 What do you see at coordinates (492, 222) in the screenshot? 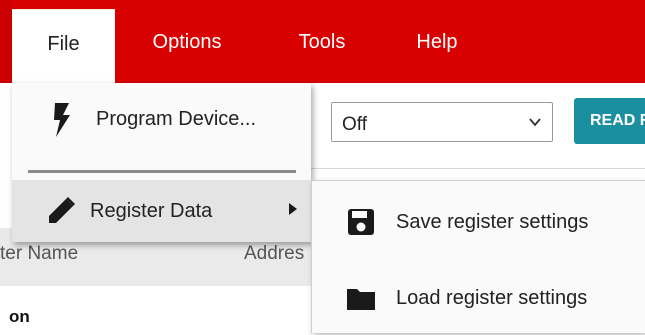
I see `menu-item-label: Save register settings` at bounding box center [492, 222].